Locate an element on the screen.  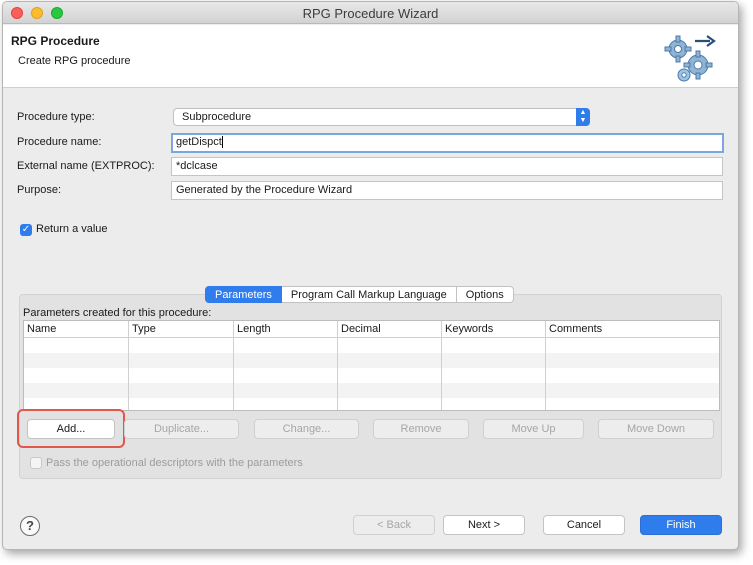
procedure-name-label: Procedure name: is located at coordinates (59, 142).